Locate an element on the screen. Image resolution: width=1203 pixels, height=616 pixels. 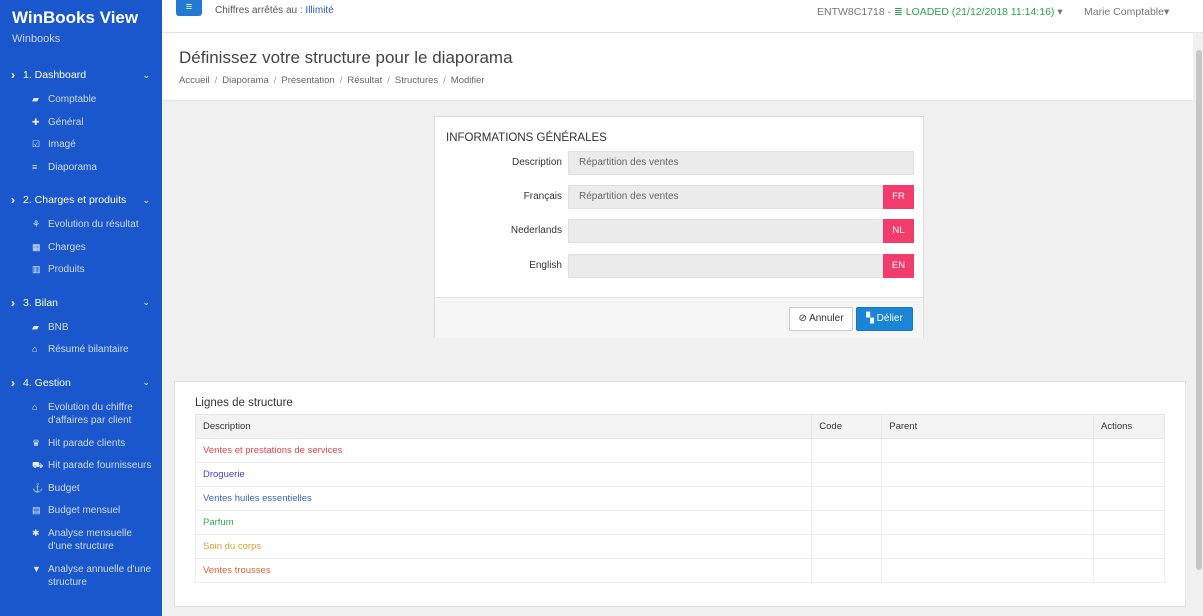
table-row: Parfum is located at coordinates (679, 522).